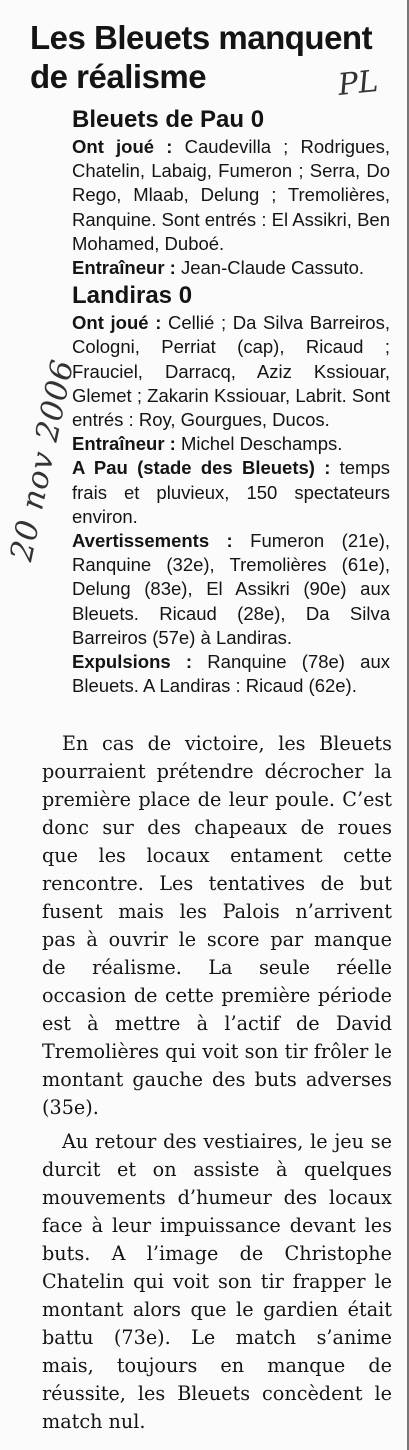 The image size is (409, 1450). Describe the element at coordinates (270, 268) in the screenshot. I see `coach-text: Jean-Claude Cassuto.` at that location.